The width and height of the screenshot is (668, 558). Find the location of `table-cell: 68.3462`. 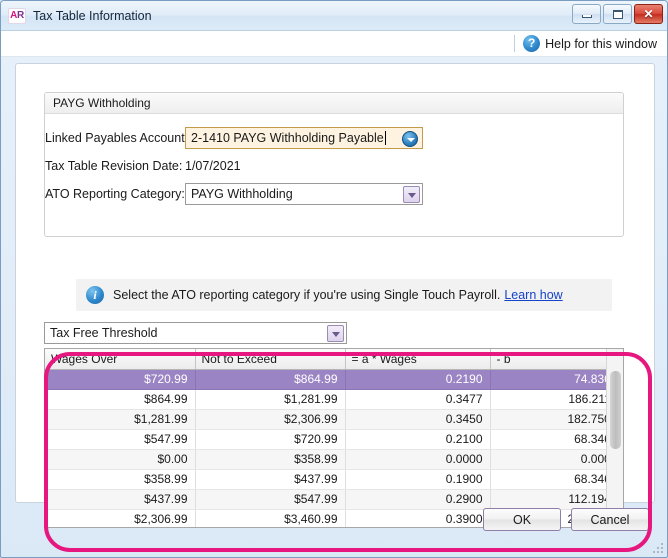

table-cell: 68.3462 is located at coordinates (548, 479).